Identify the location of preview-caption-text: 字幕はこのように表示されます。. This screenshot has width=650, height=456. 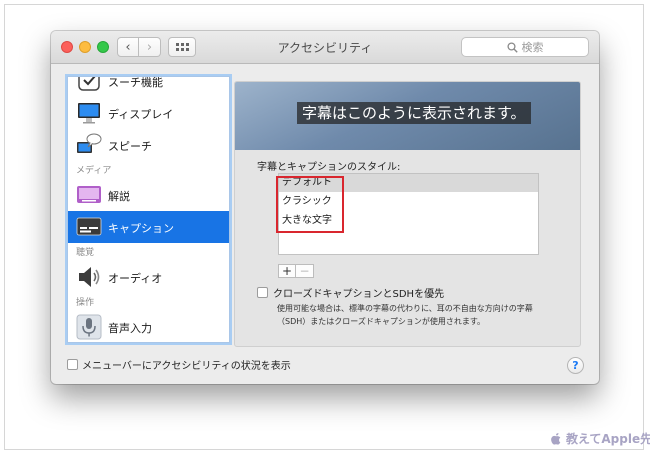
(414, 113).